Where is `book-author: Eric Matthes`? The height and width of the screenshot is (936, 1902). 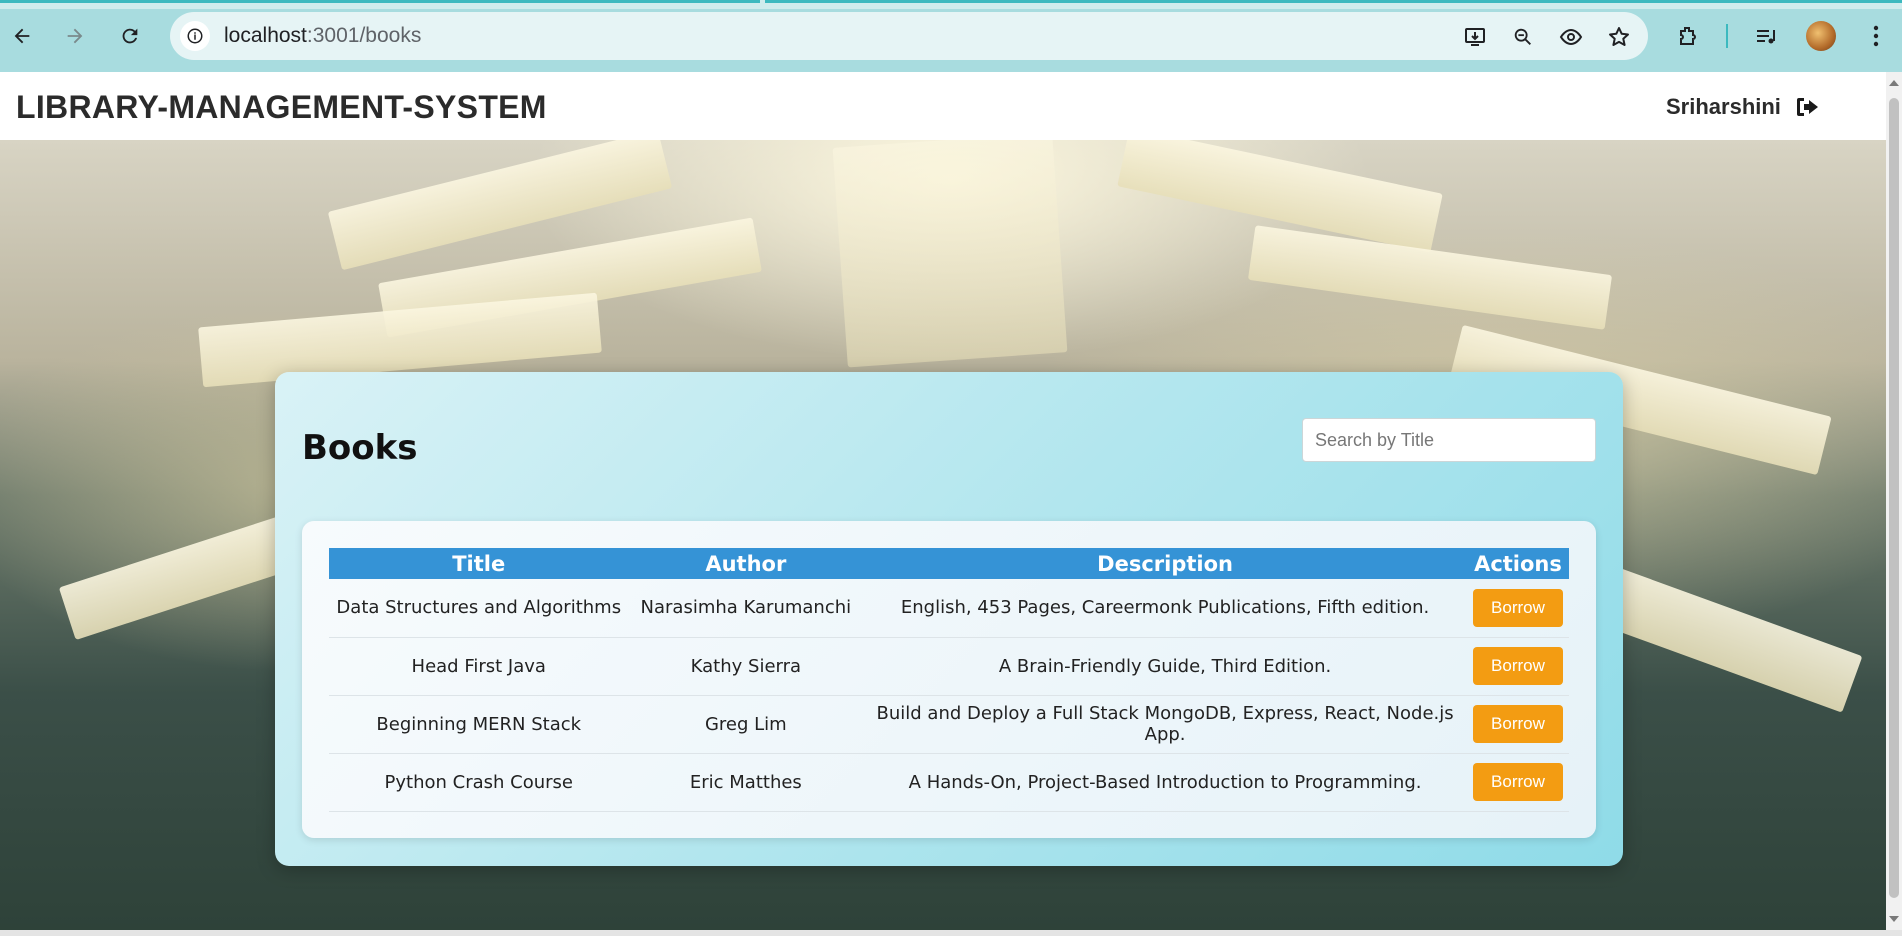 book-author: Eric Matthes is located at coordinates (746, 782).